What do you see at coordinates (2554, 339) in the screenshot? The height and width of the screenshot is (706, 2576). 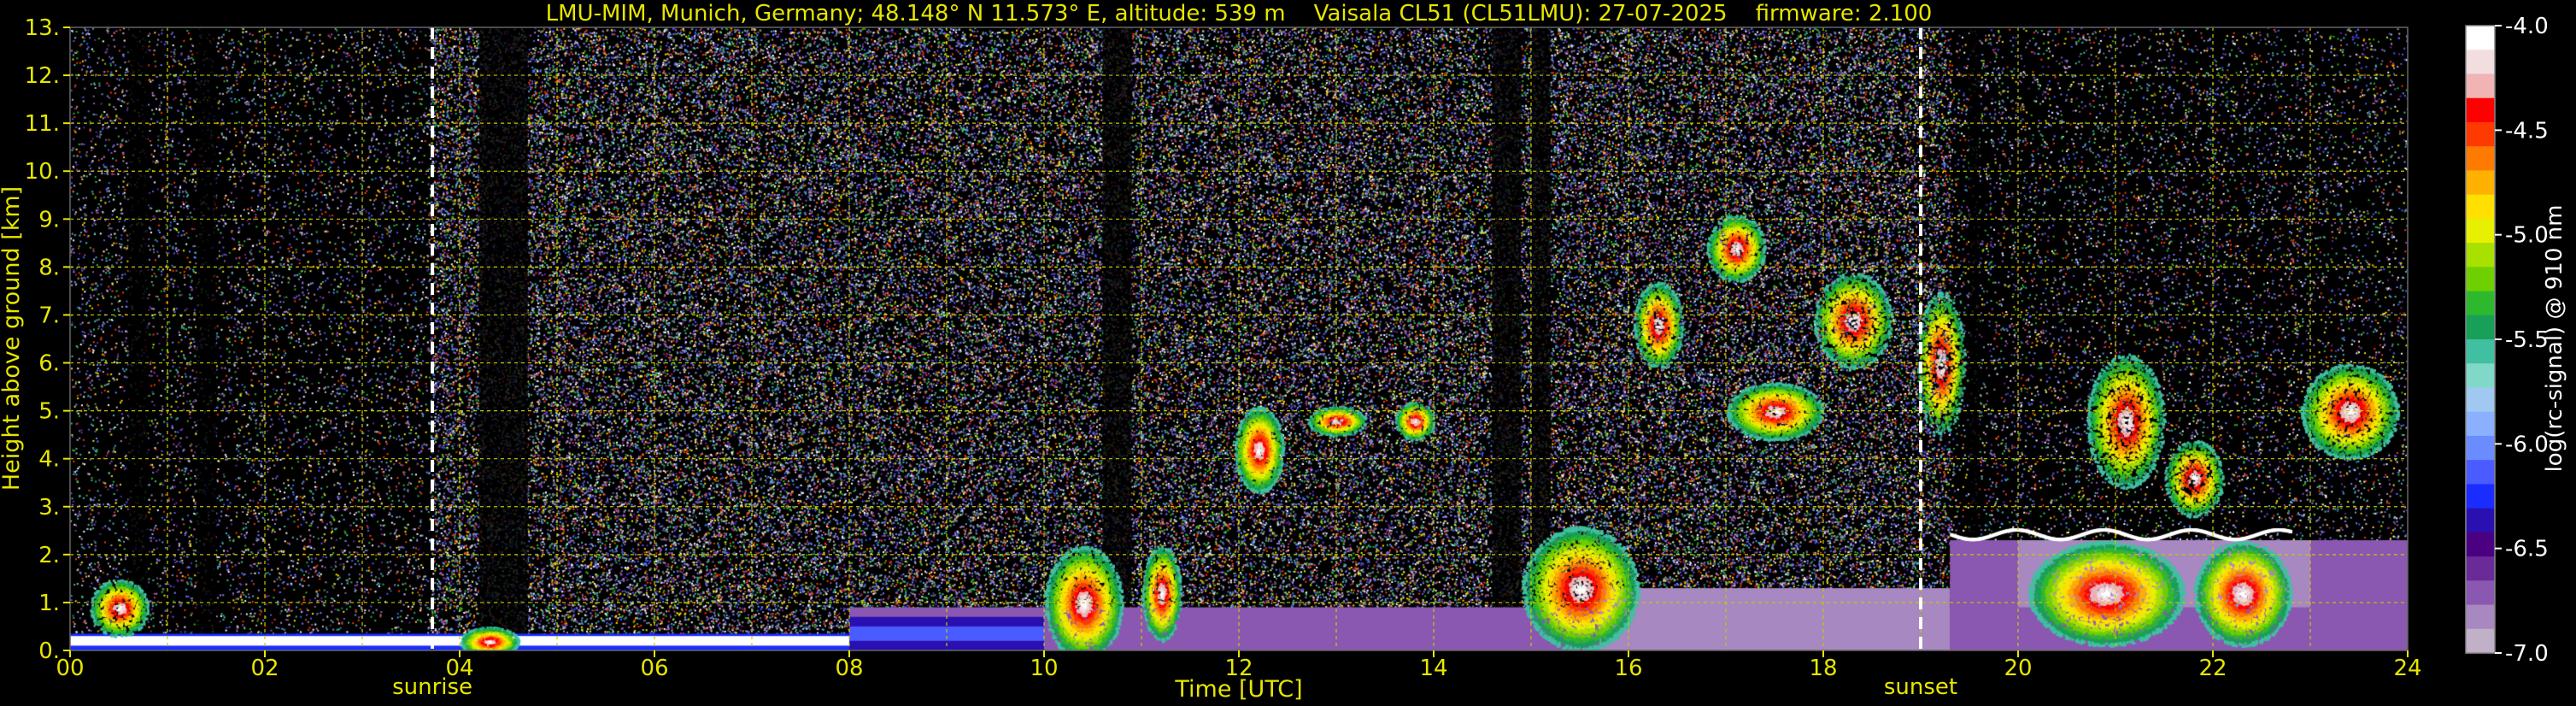 I see `colorbar-label: log(rc-signal) @ 910 nm` at bounding box center [2554, 339].